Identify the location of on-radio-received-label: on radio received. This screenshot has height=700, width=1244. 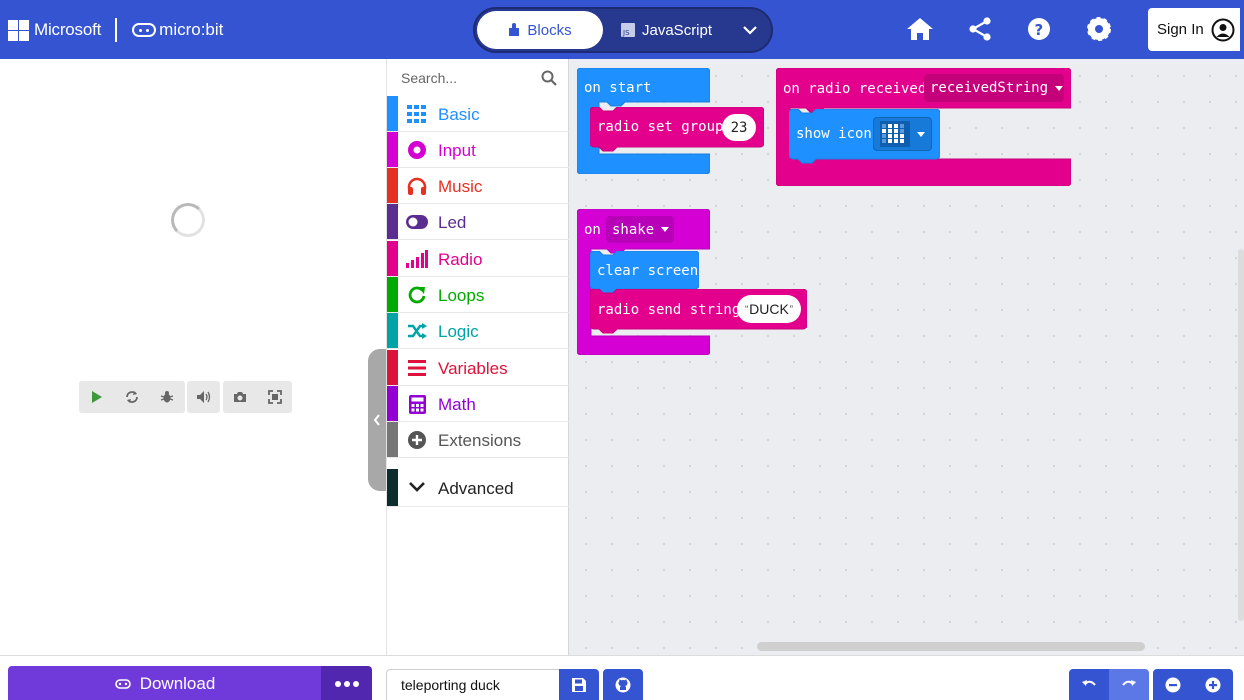
(855, 89).